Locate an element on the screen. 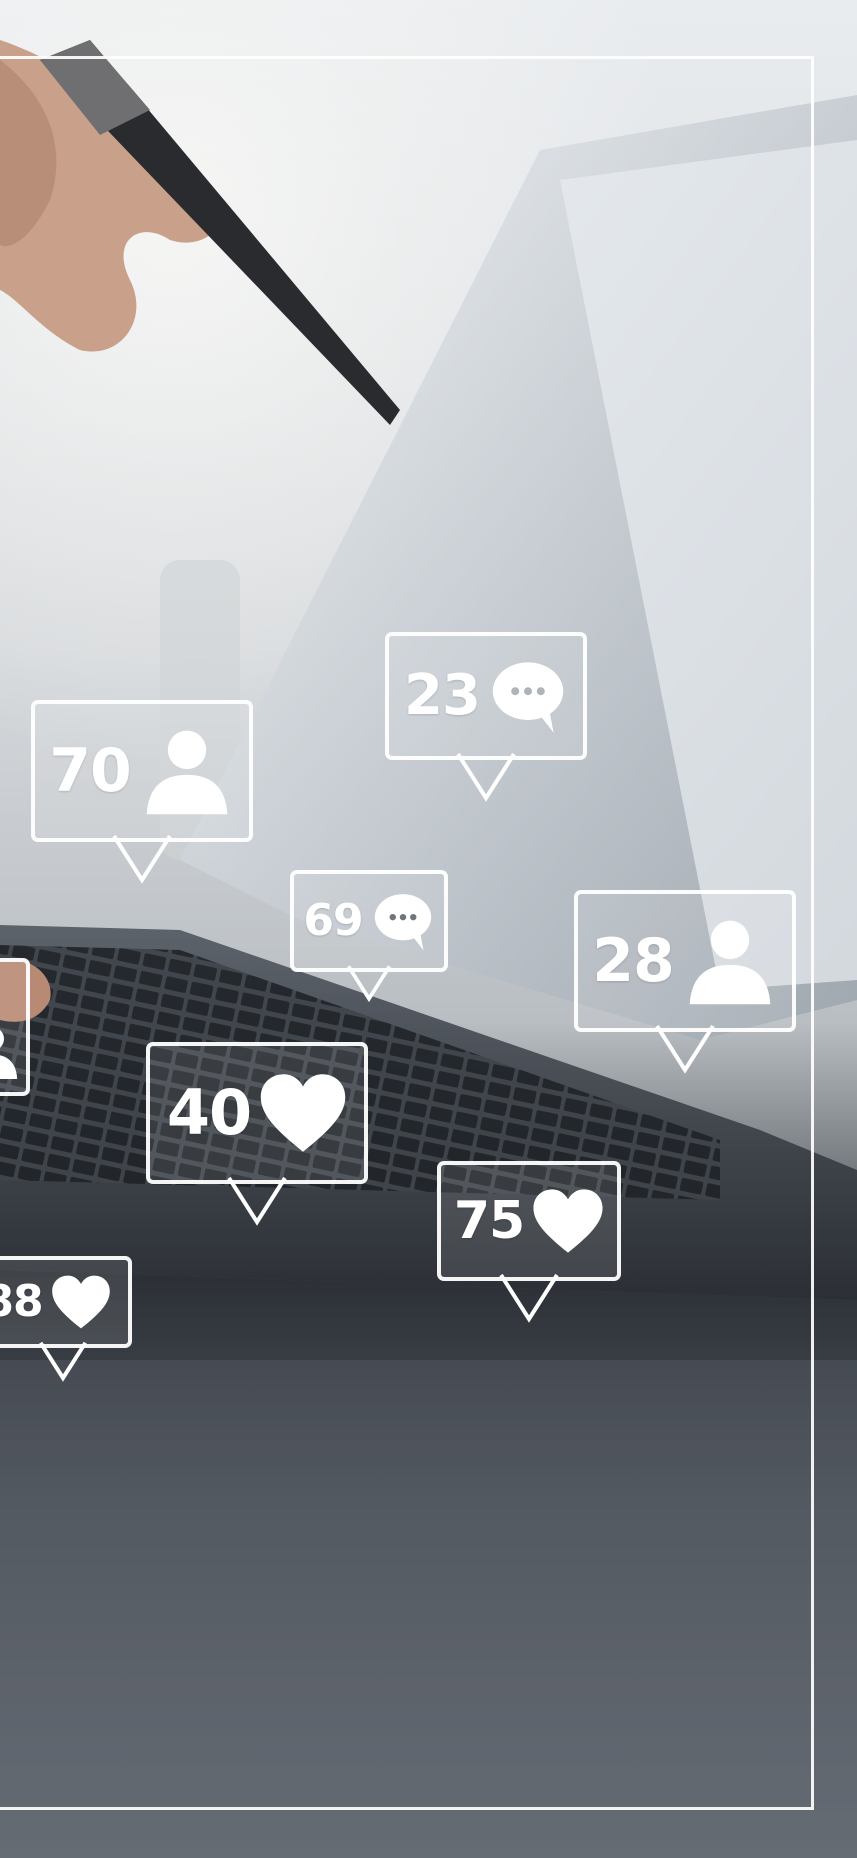  stat-bubble-partial is located at coordinates (15, 1027).